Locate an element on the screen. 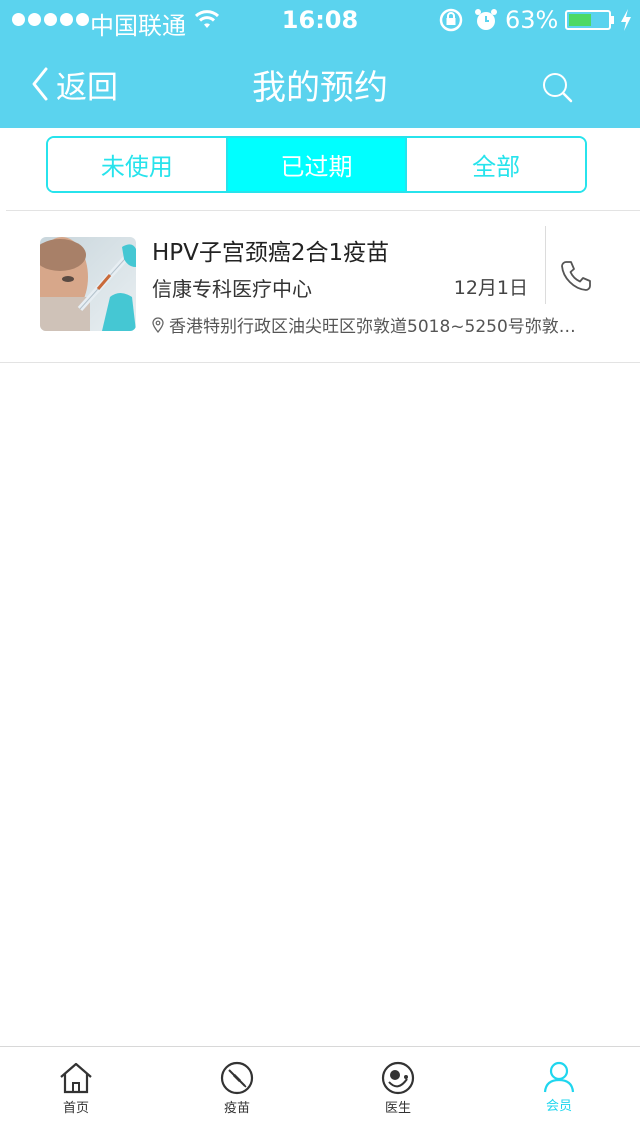 This screenshot has width=640, height=1136. search-button is located at coordinates (558, 90).